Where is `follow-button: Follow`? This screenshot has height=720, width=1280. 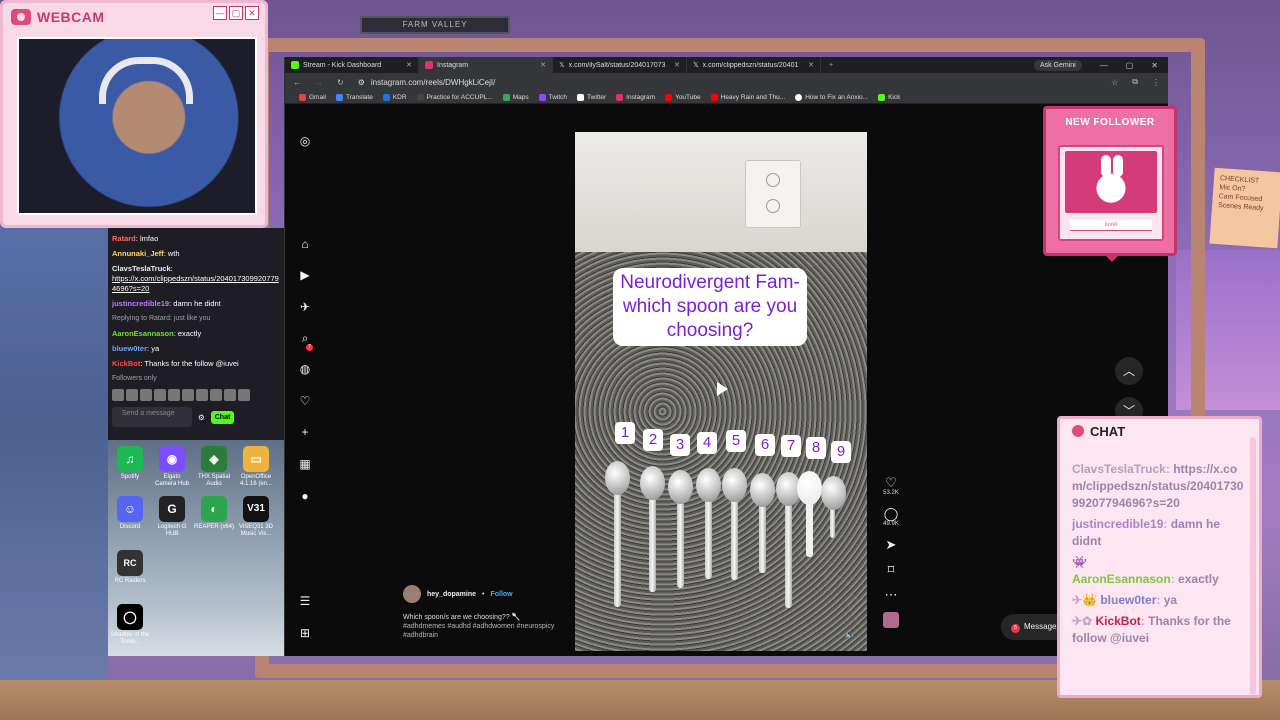 follow-button: Follow is located at coordinates (501, 594).